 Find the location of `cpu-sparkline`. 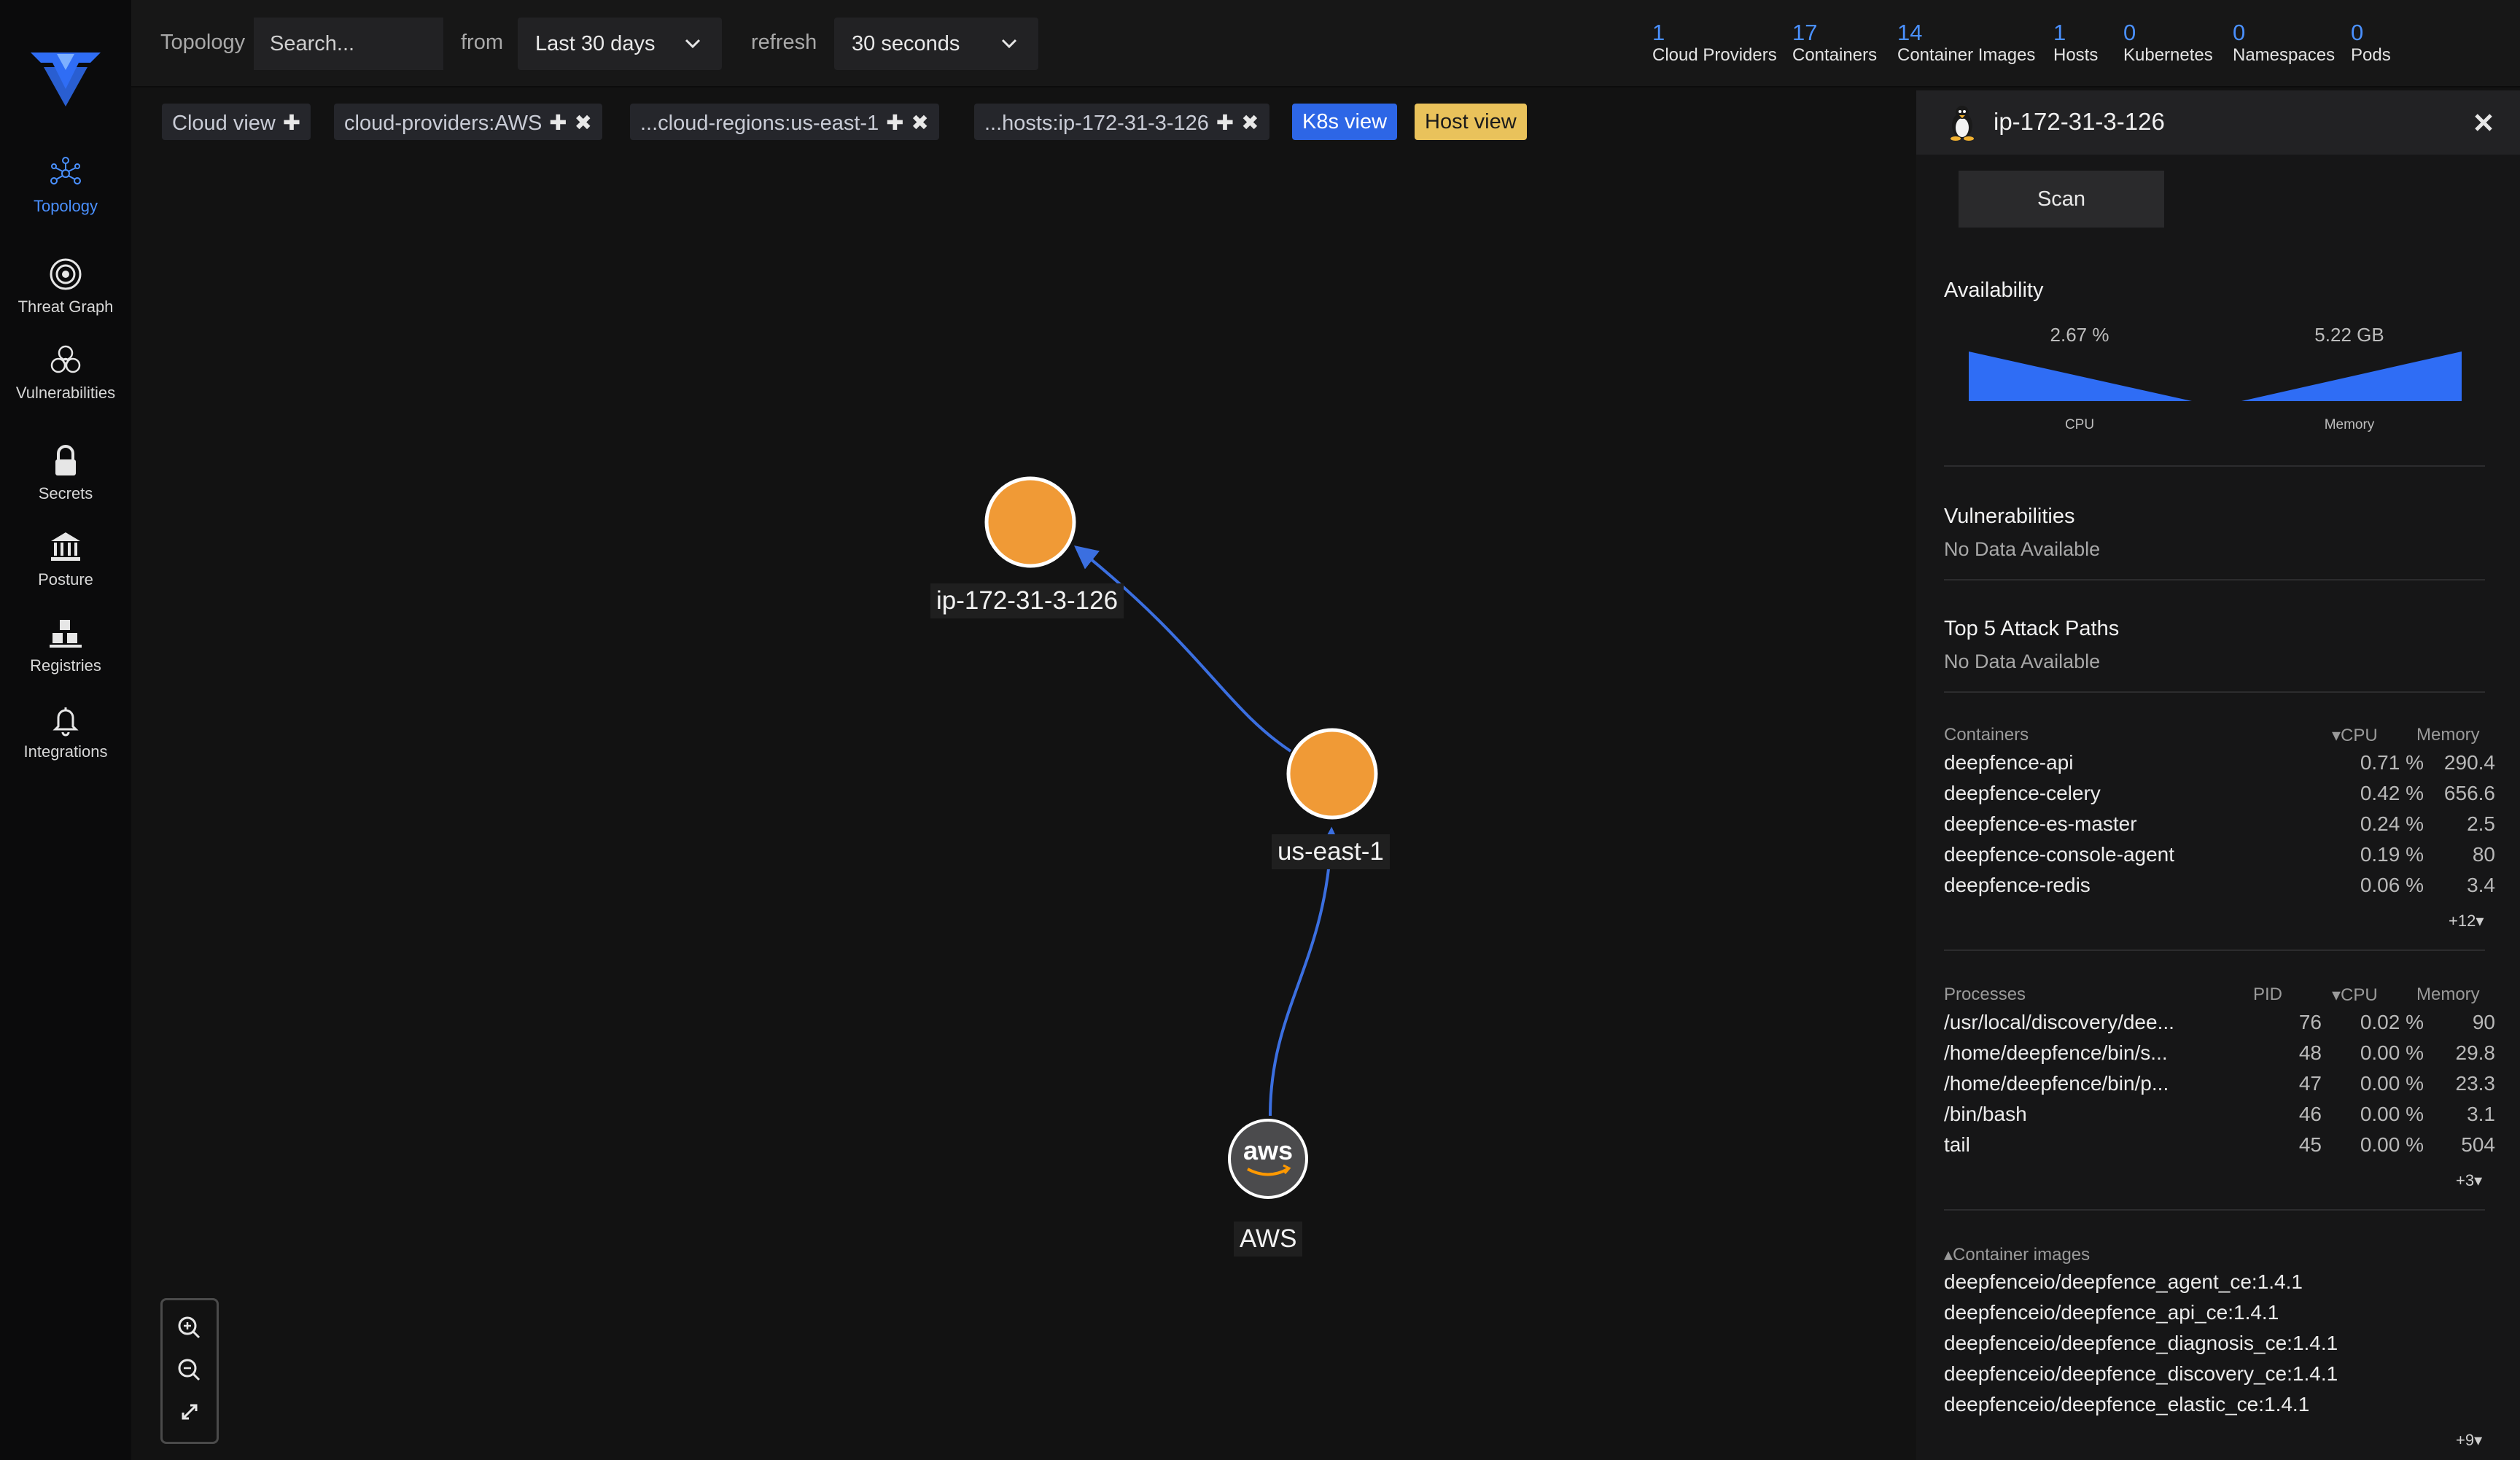

cpu-sparkline is located at coordinates (2080, 376).